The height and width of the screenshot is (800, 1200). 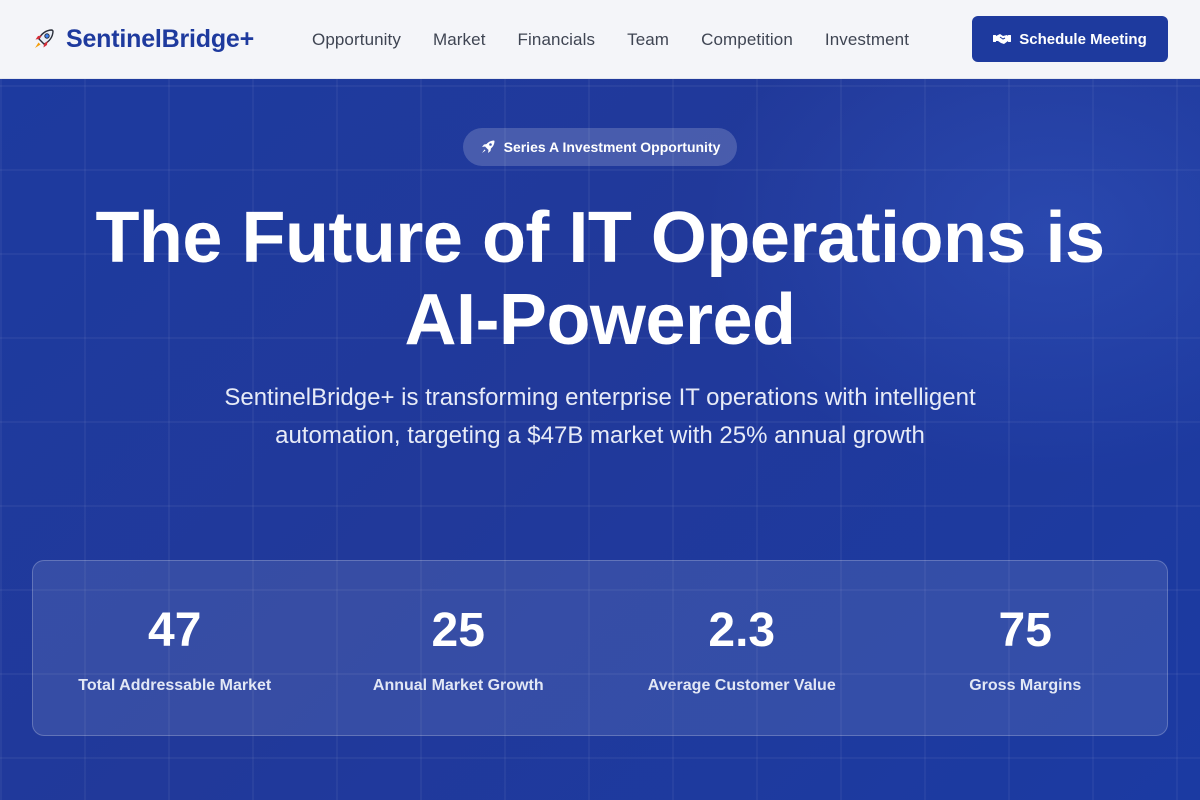 I want to click on stat-annual-market-growth: 25 Annual Market Growth, so click(x=459, y=648).